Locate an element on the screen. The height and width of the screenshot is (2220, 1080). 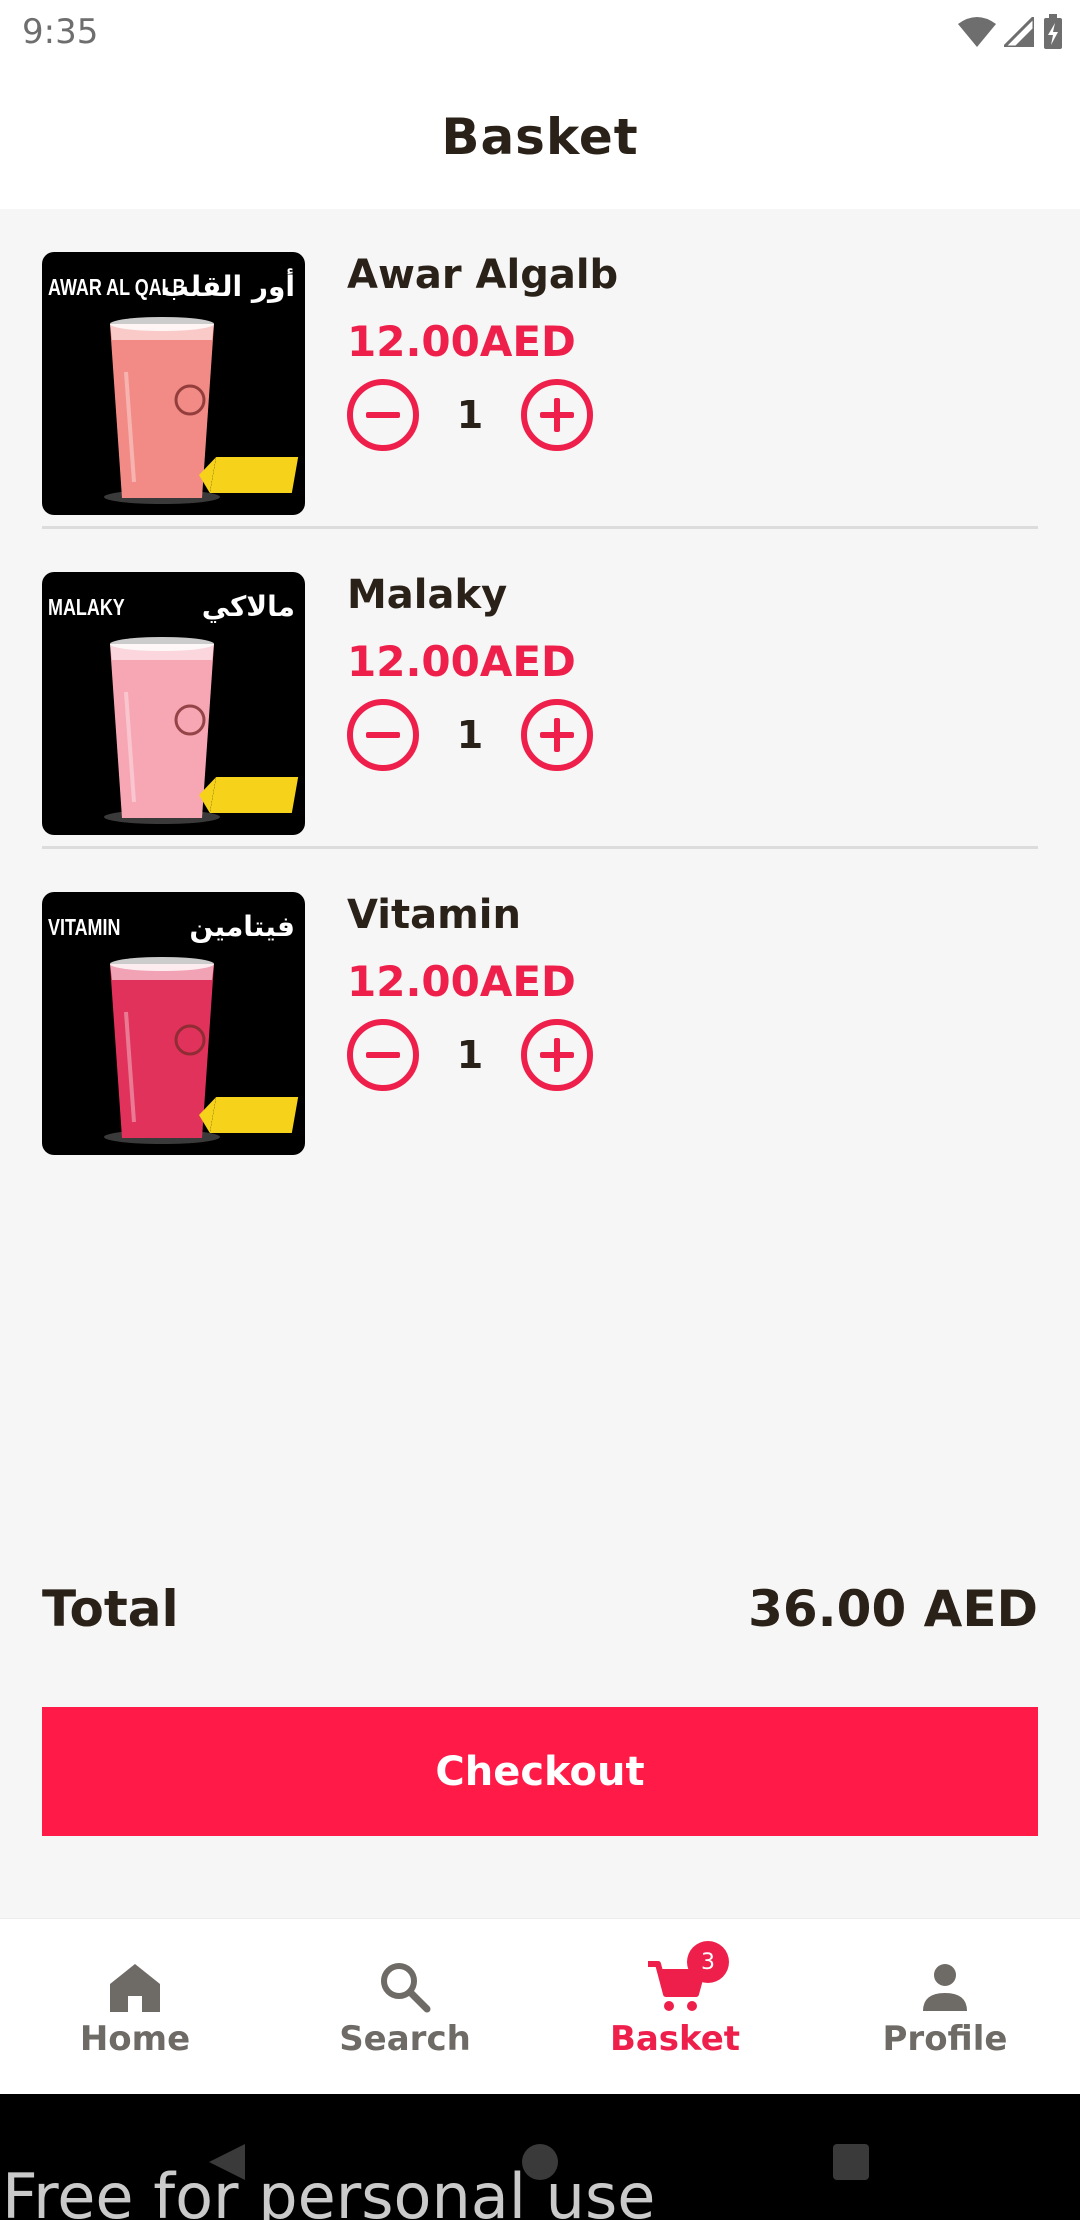
item-info: Malaky 12.00AED 1 is located at coordinates (677, 670).